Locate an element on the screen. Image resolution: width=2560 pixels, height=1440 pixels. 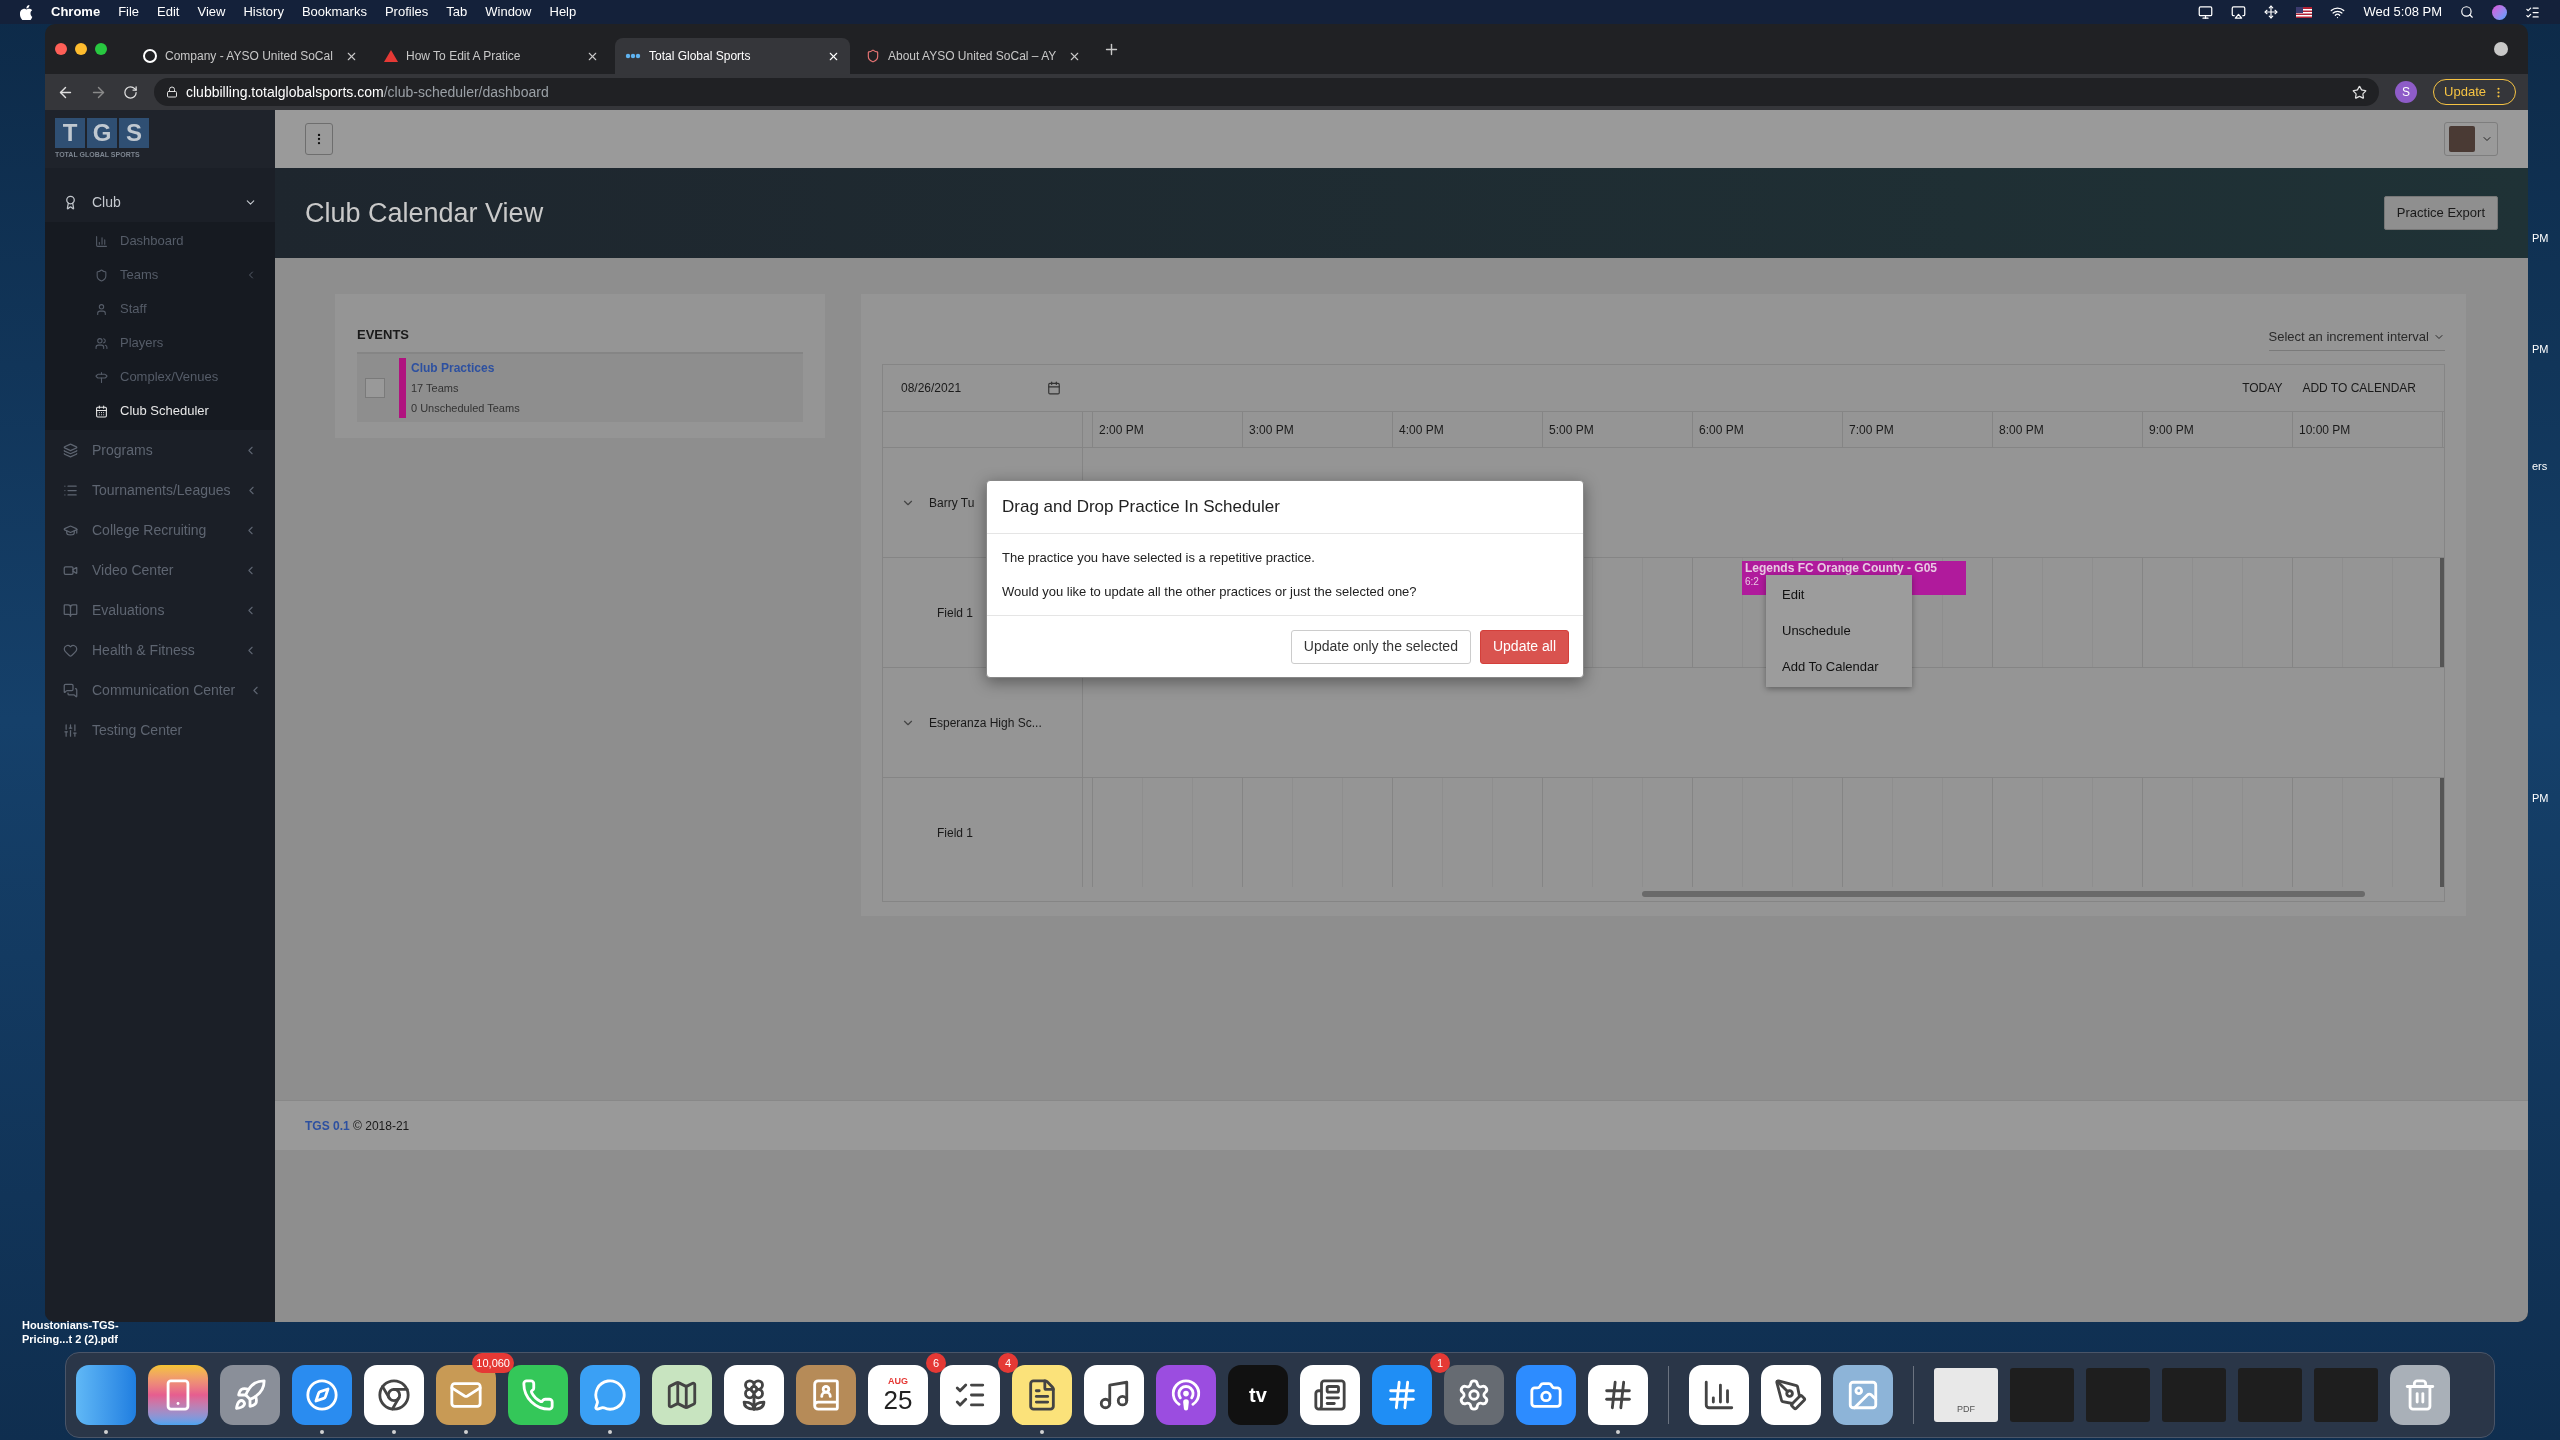
time-column-header: 5:00 PM is located at coordinates (1618, 429).